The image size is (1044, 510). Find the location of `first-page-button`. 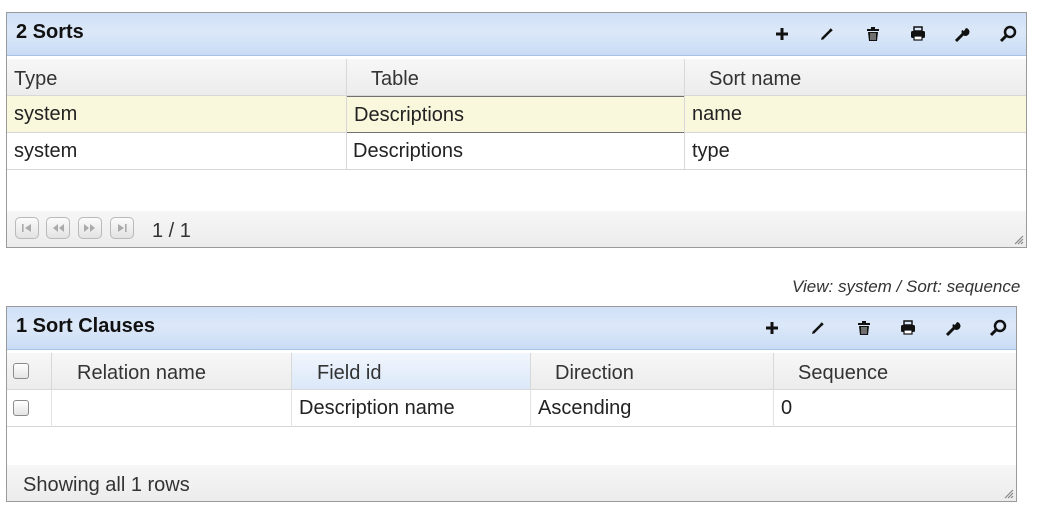

first-page-button is located at coordinates (27, 228).